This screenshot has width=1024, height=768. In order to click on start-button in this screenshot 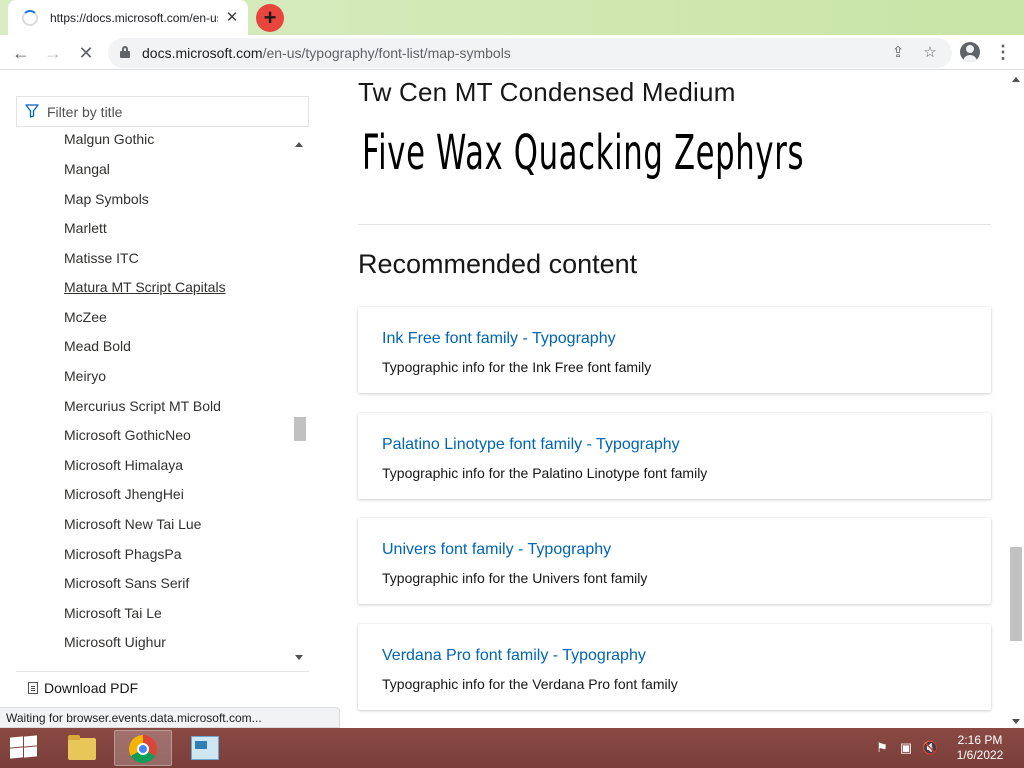, I will do `click(23, 747)`.